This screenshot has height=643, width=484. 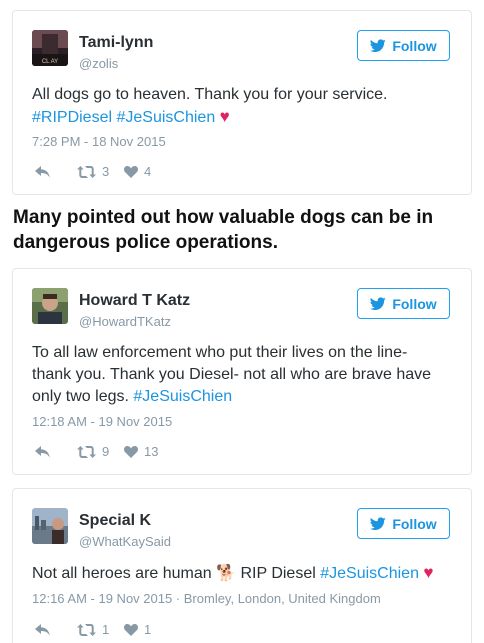 What do you see at coordinates (141, 451) in the screenshot?
I see `like-action: 13` at bounding box center [141, 451].